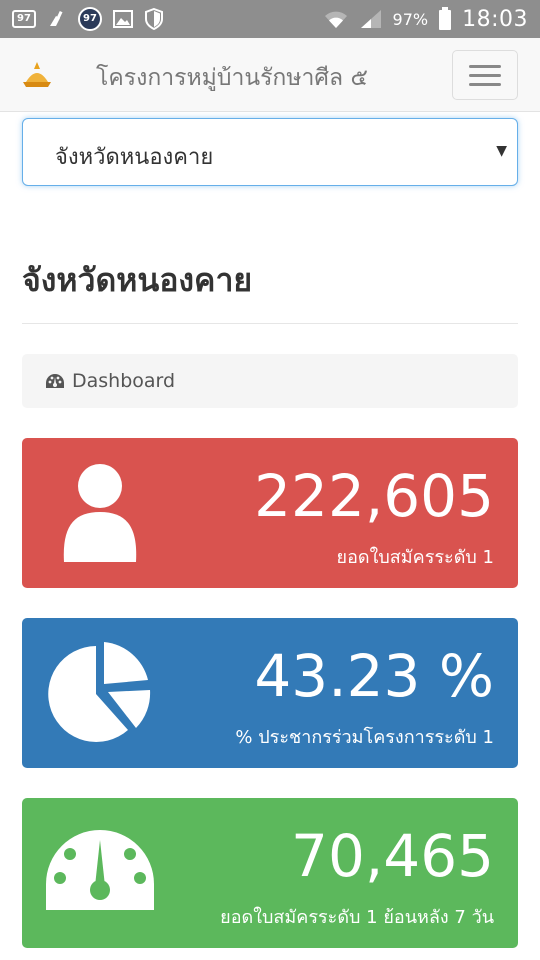  What do you see at coordinates (57, 19) in the screenshot?
I see `cleaner-icon` at bounding box center [57, 19].